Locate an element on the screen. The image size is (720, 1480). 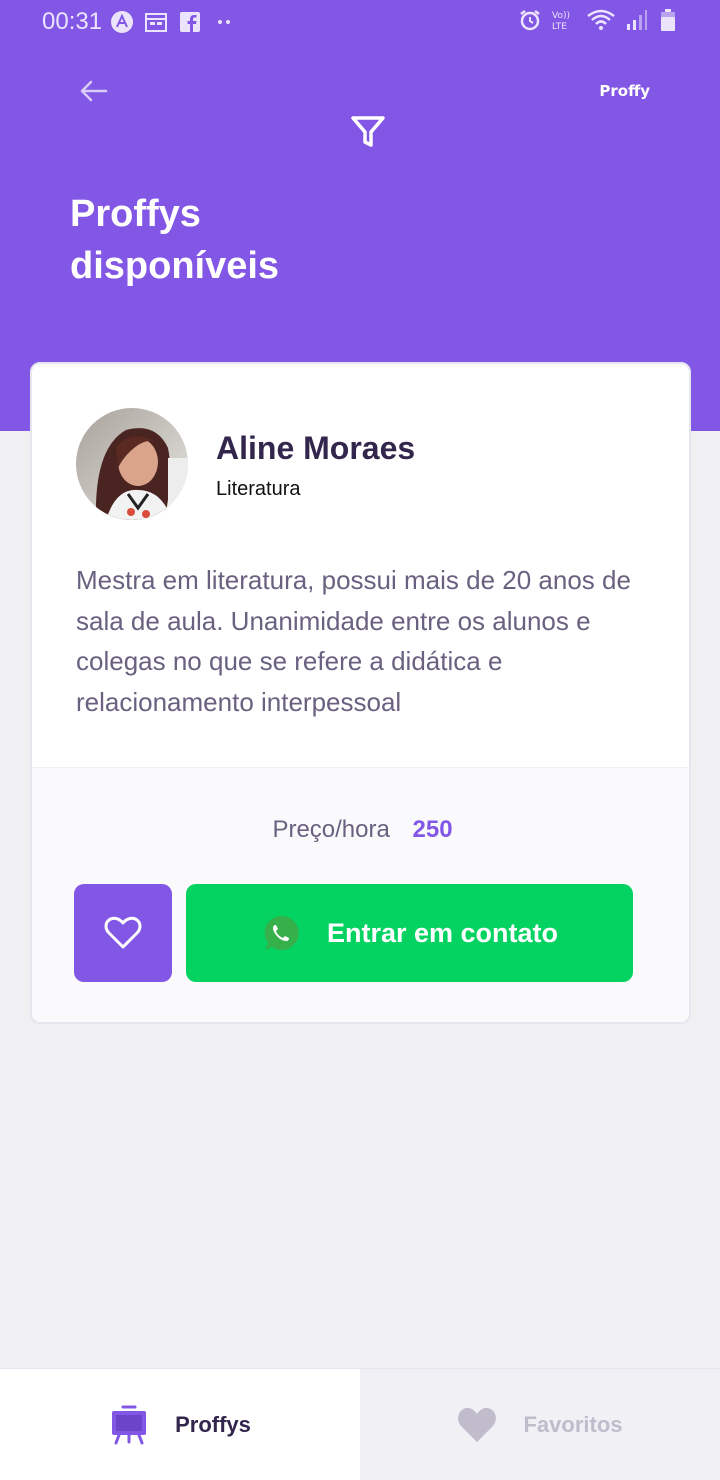
favorite-button is located at coordinates (123, 933).